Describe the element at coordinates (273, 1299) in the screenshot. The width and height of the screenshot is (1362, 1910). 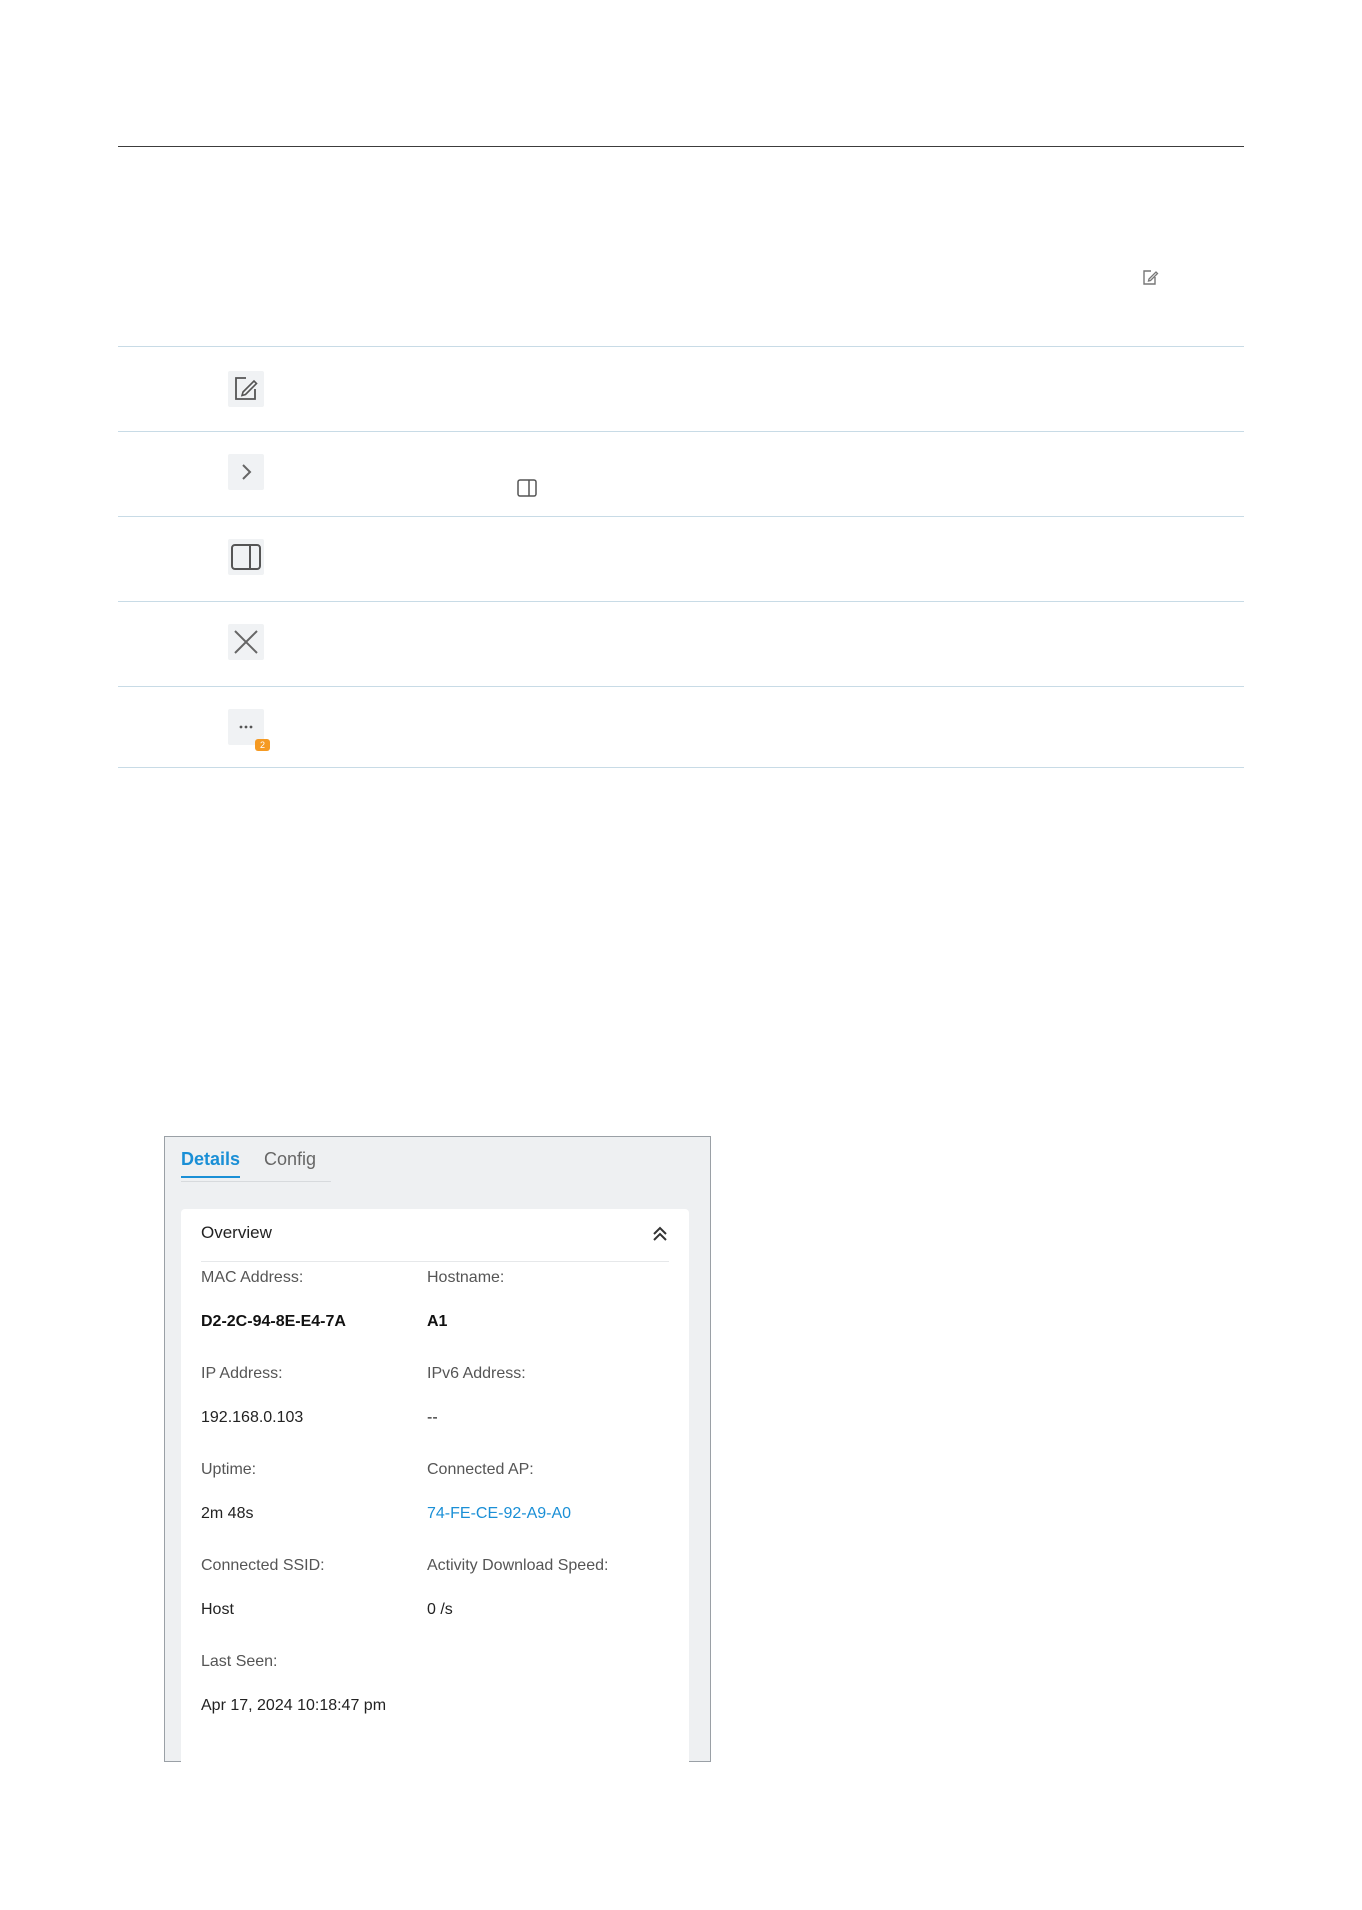
I see `field-mac-address: MAC Address: D2-2C-94-8E-E4-7A` at that location.